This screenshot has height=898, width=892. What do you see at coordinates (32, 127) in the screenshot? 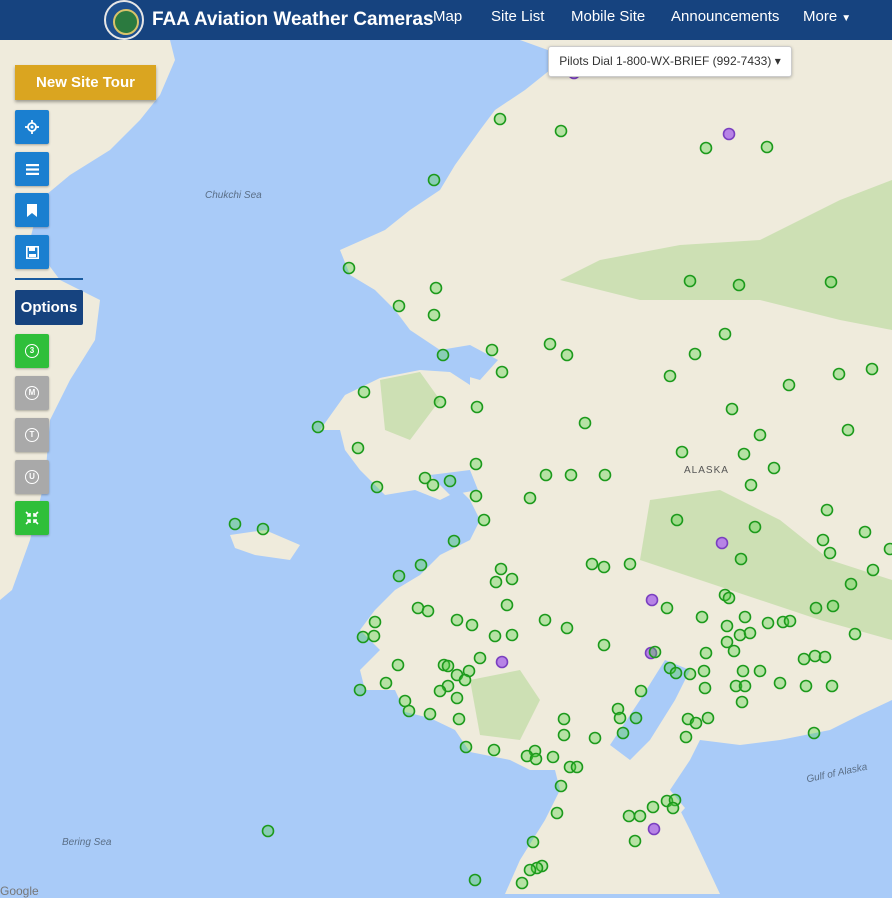
I see `locate-button` at bounding box center [32, 127].